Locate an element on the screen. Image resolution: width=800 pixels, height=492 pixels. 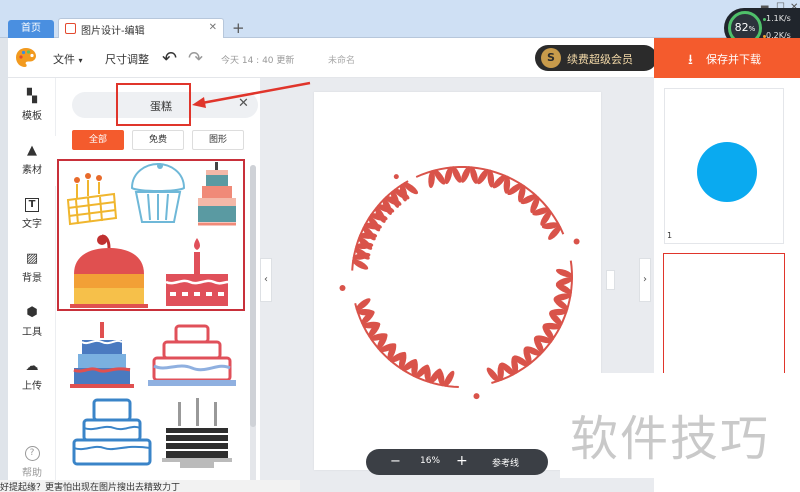
filter-free: 免费 is located at coordinates (158, 140).